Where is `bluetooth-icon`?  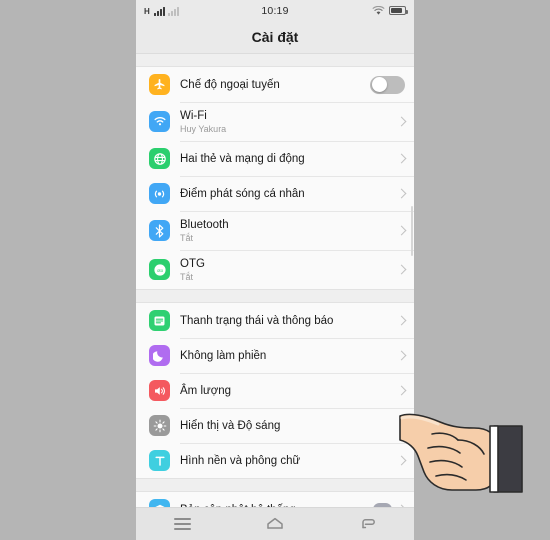
bluetooth-icon is located at coordinates (159, 230).